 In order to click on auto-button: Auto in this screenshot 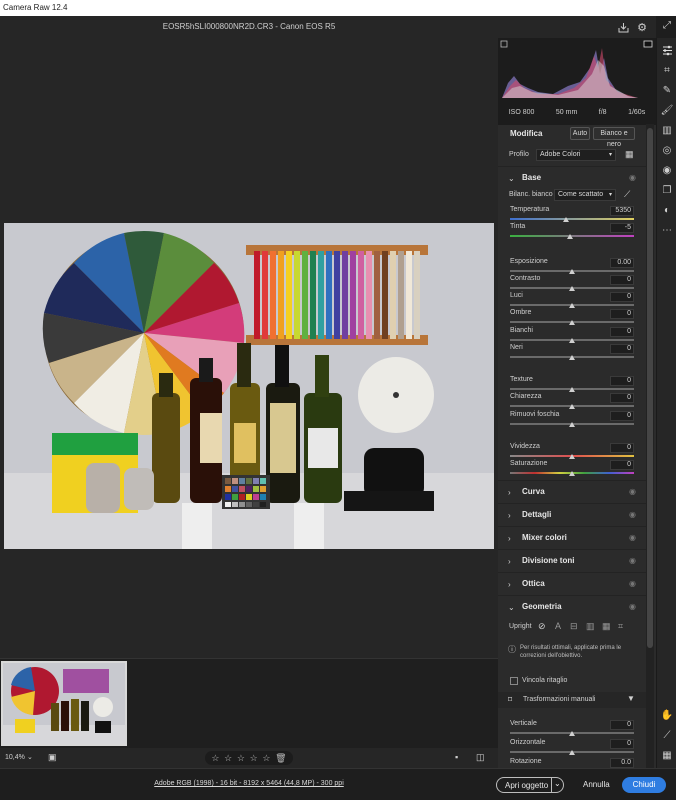, I will do `click(580, 133)`.